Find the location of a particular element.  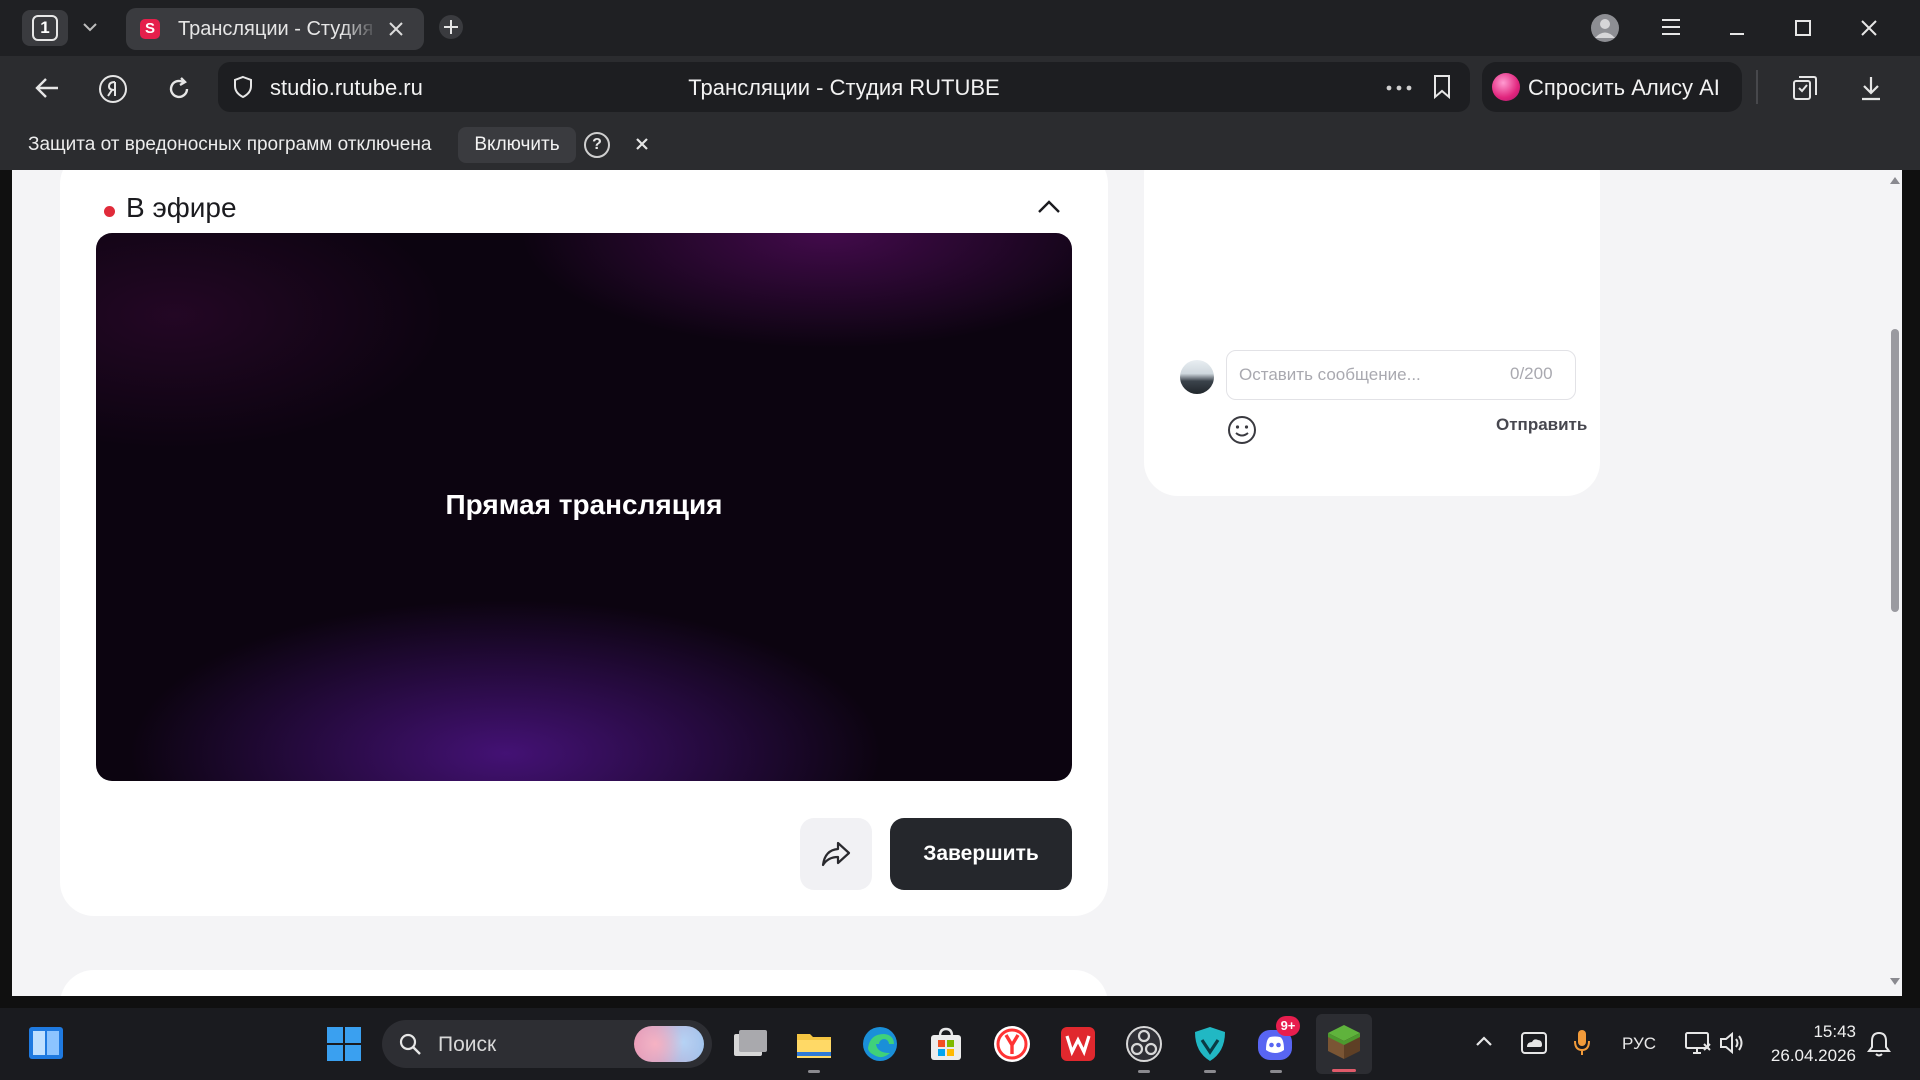

end-broadcast-button: Завершить is located at coordinates (981, 854).